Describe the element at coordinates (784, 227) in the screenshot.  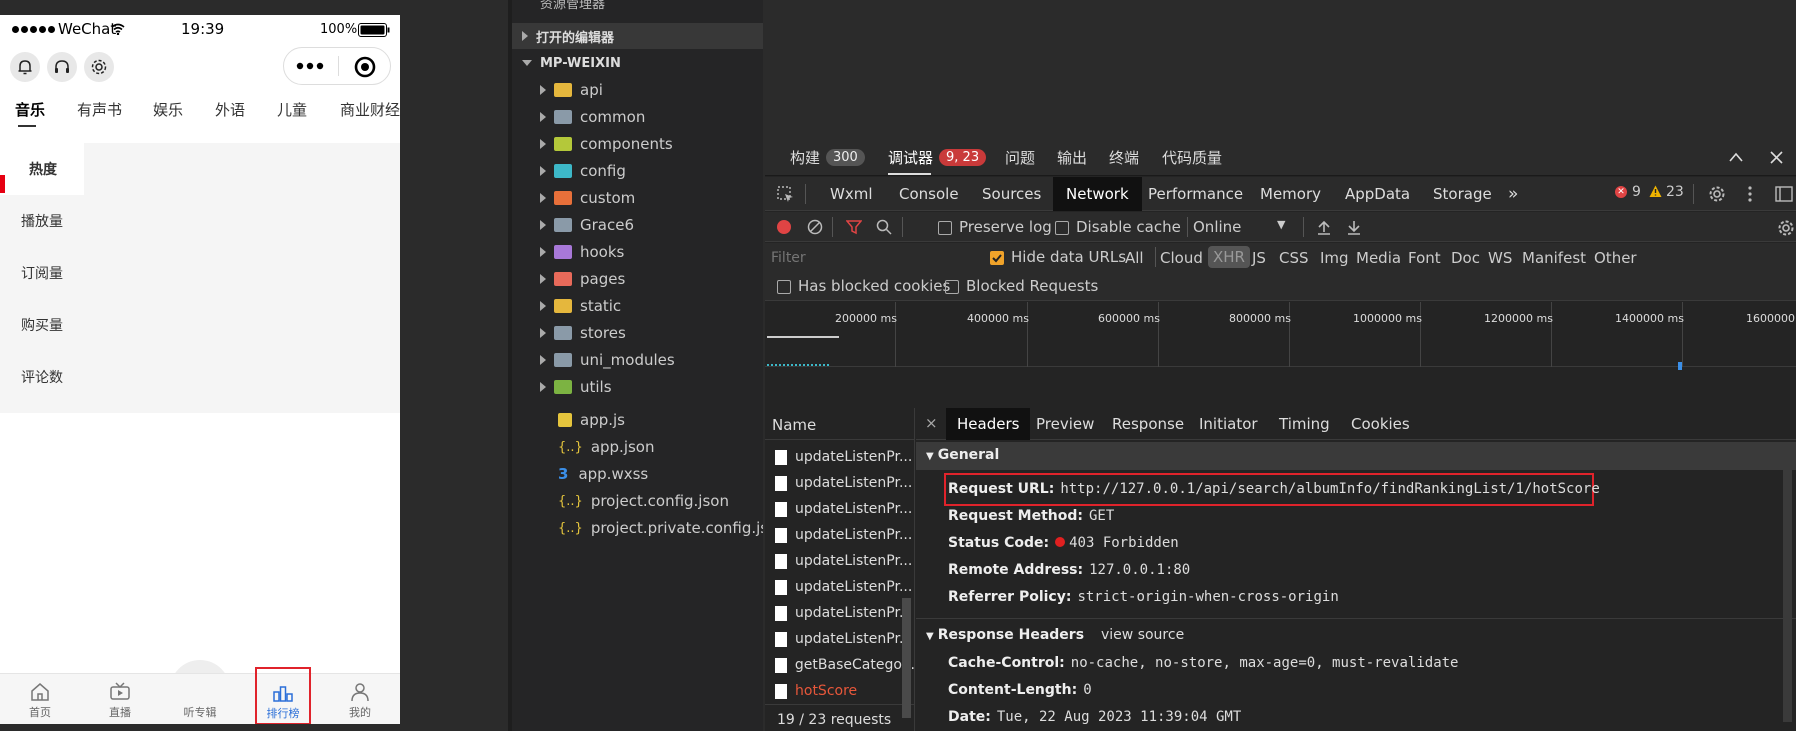
I see `record-button` at that location.